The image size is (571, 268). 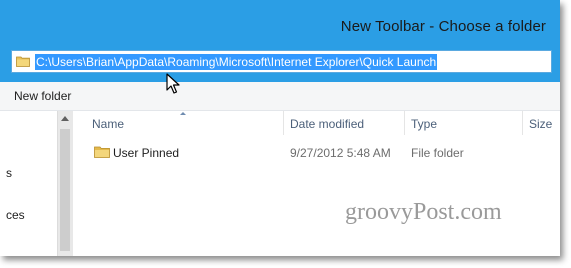 I want to click on column-header-type: Type, so click(x=424, y=124).